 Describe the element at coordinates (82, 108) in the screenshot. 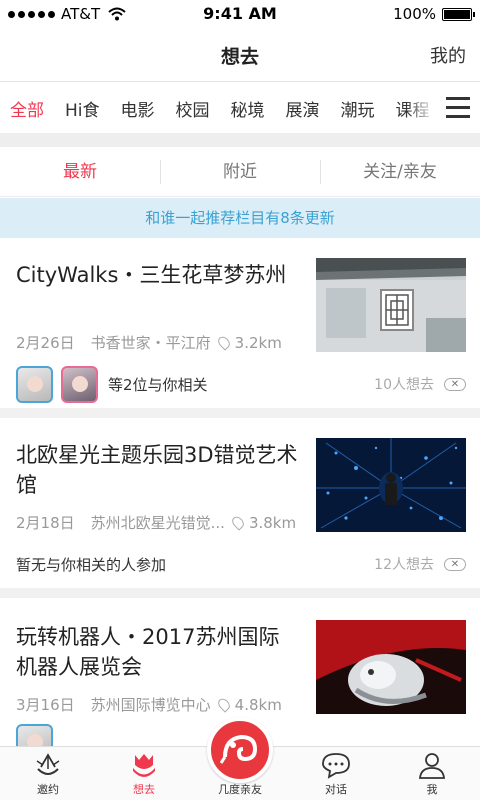

I see `category-hi-food: Hi食` at that location.